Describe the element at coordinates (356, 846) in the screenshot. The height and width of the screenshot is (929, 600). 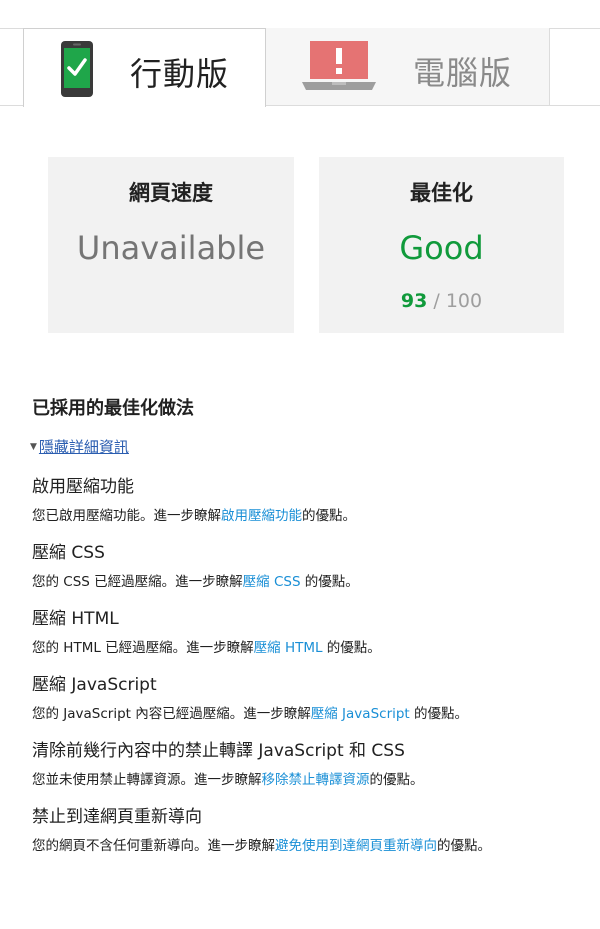
I see `rule-learn-more-link: 避免使用到達網頁重新導向` at that location.